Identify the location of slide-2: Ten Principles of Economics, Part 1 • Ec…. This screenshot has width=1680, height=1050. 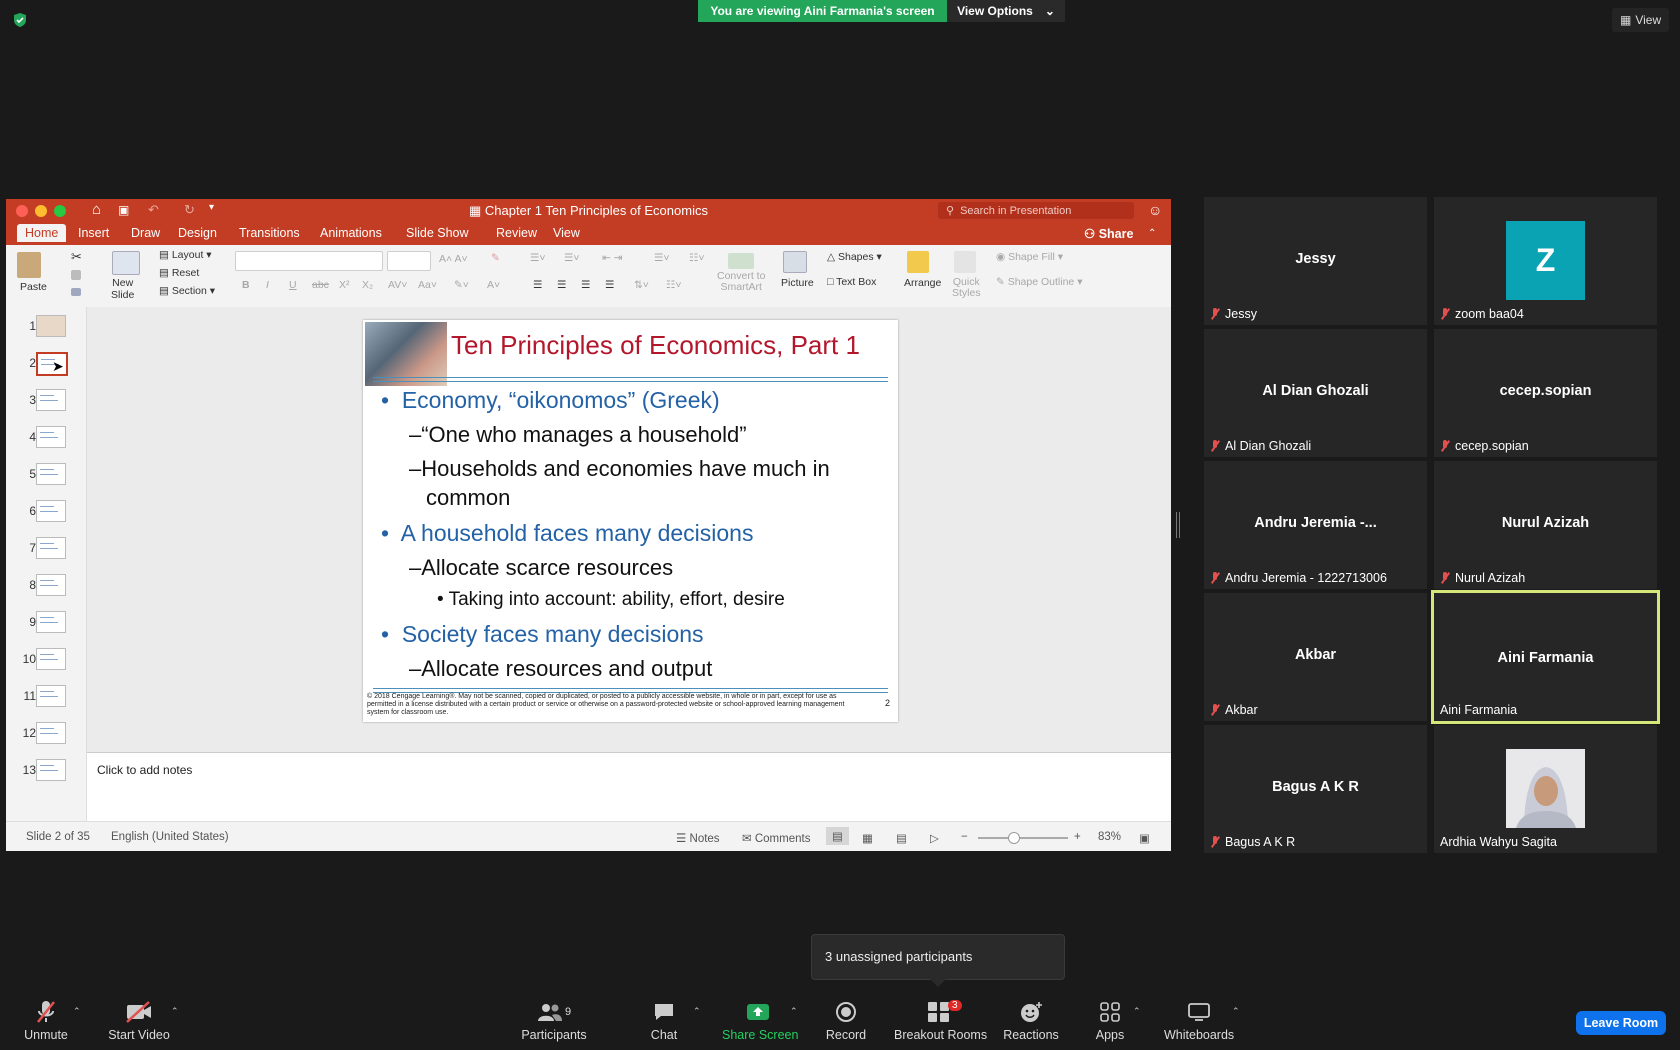
(630, 521).